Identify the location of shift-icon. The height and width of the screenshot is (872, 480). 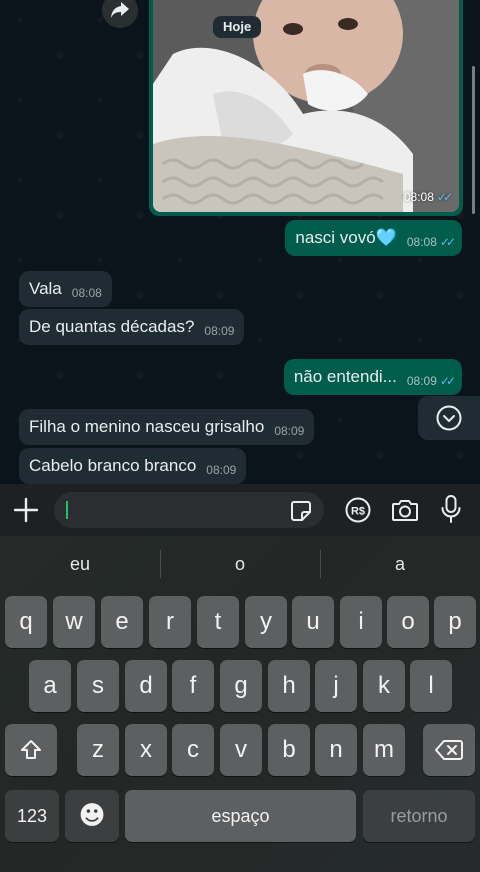
(31, 749).